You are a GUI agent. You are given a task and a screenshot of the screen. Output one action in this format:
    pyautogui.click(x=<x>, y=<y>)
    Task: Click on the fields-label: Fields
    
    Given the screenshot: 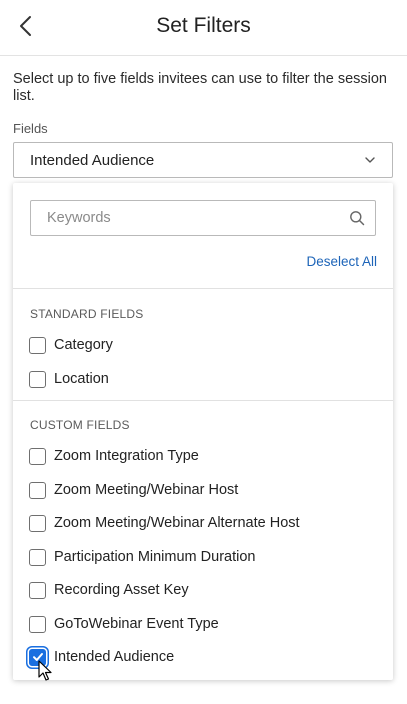 What is the action you would take?
    pyautogui.click(x=30, y=128)
    